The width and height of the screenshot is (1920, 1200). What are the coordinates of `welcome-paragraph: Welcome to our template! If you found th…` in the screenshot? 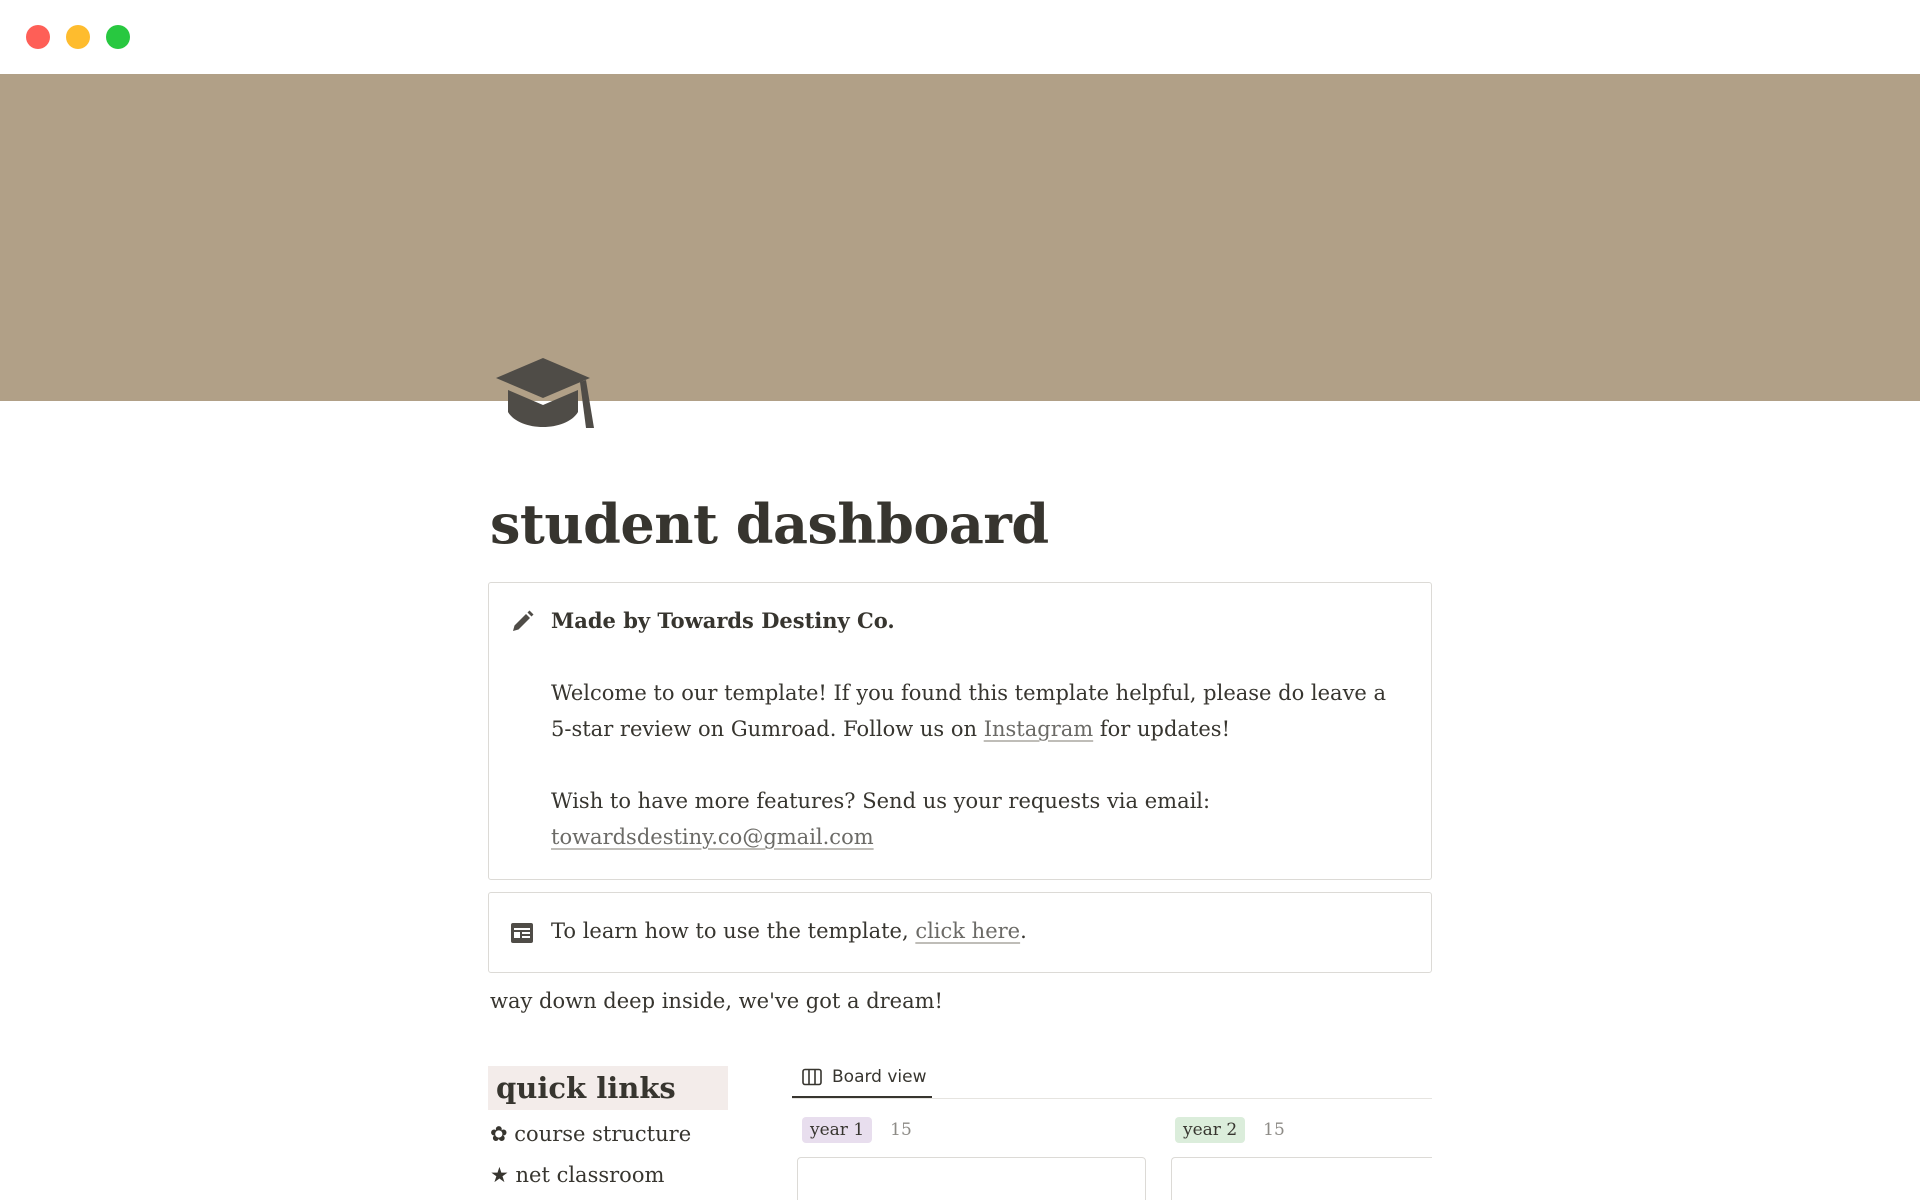 It's located at (971, 711).